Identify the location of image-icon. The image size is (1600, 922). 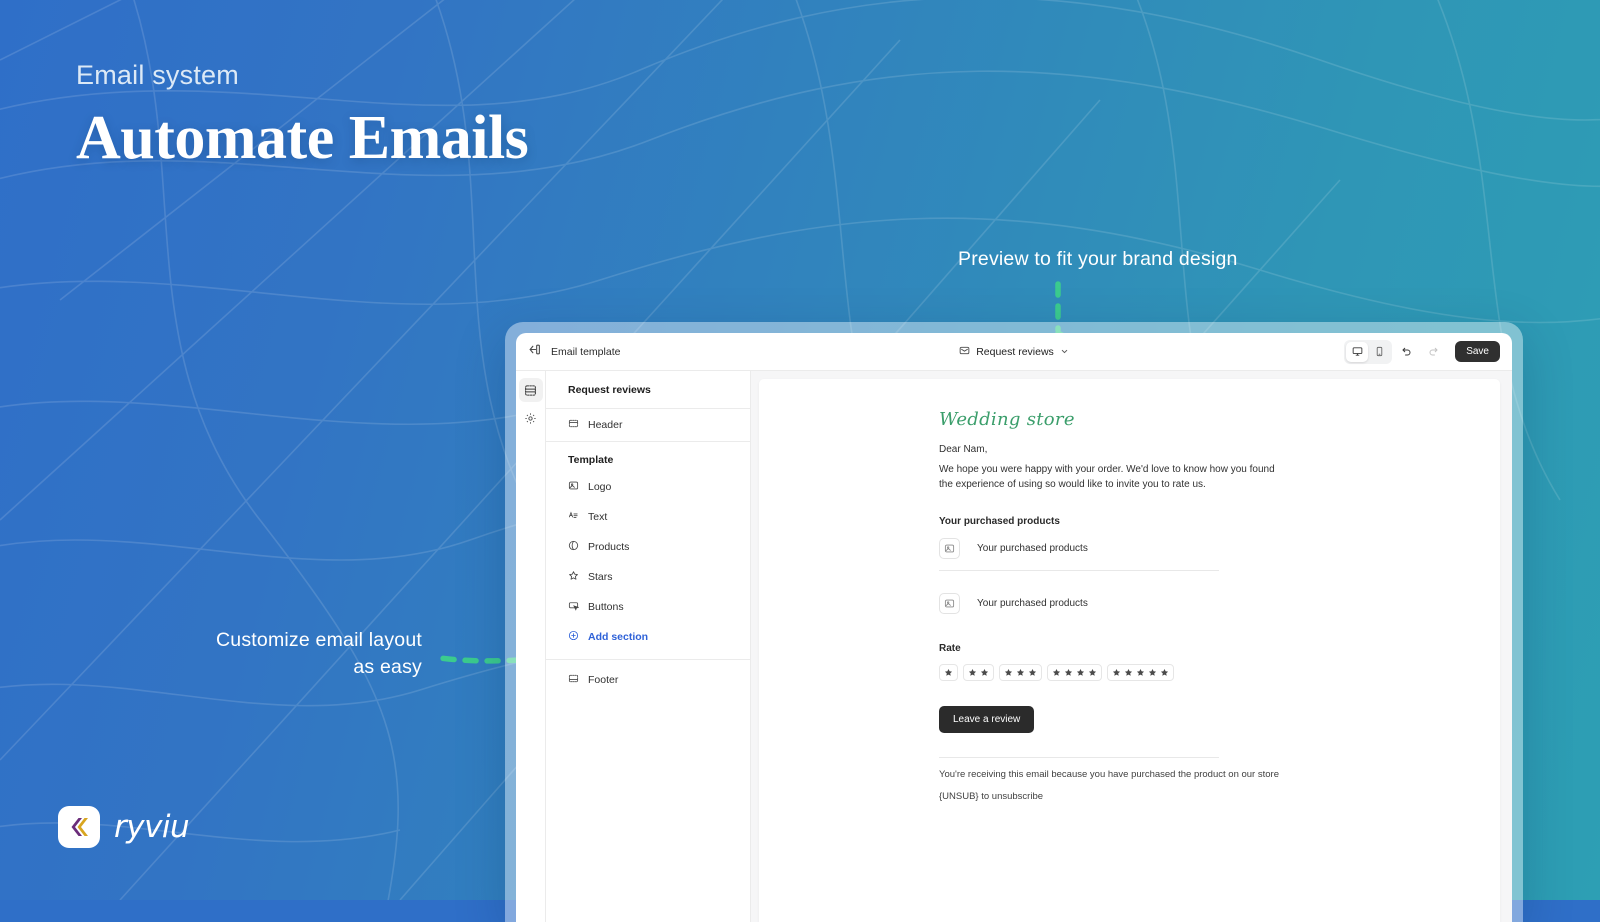
(573, 487).